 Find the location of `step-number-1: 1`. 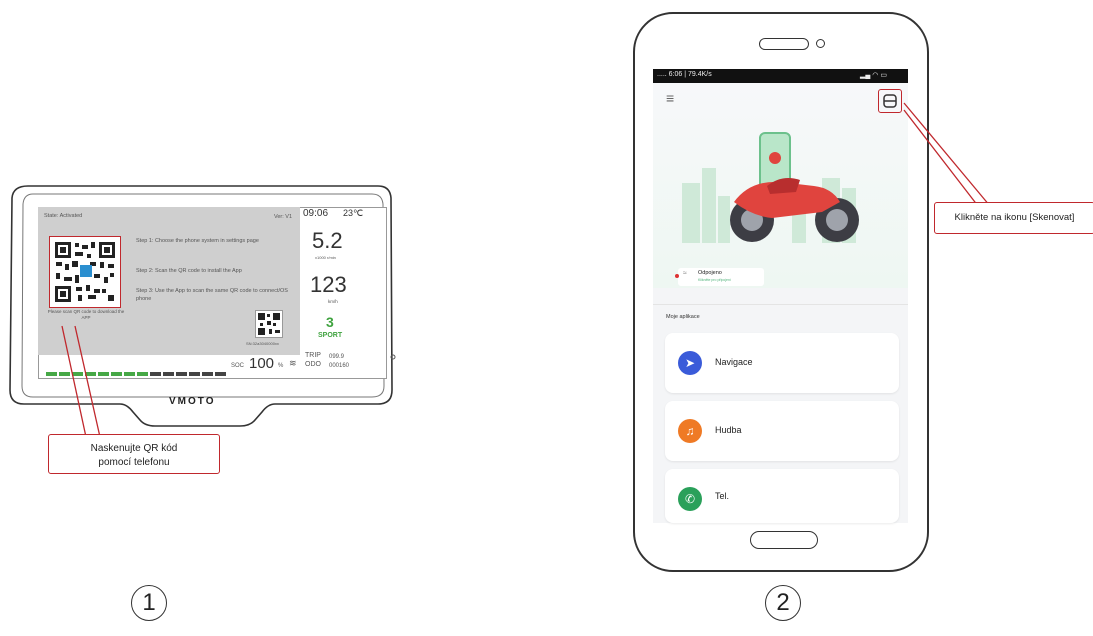

step-number-1: 1 is located at coordinates (149, 603).